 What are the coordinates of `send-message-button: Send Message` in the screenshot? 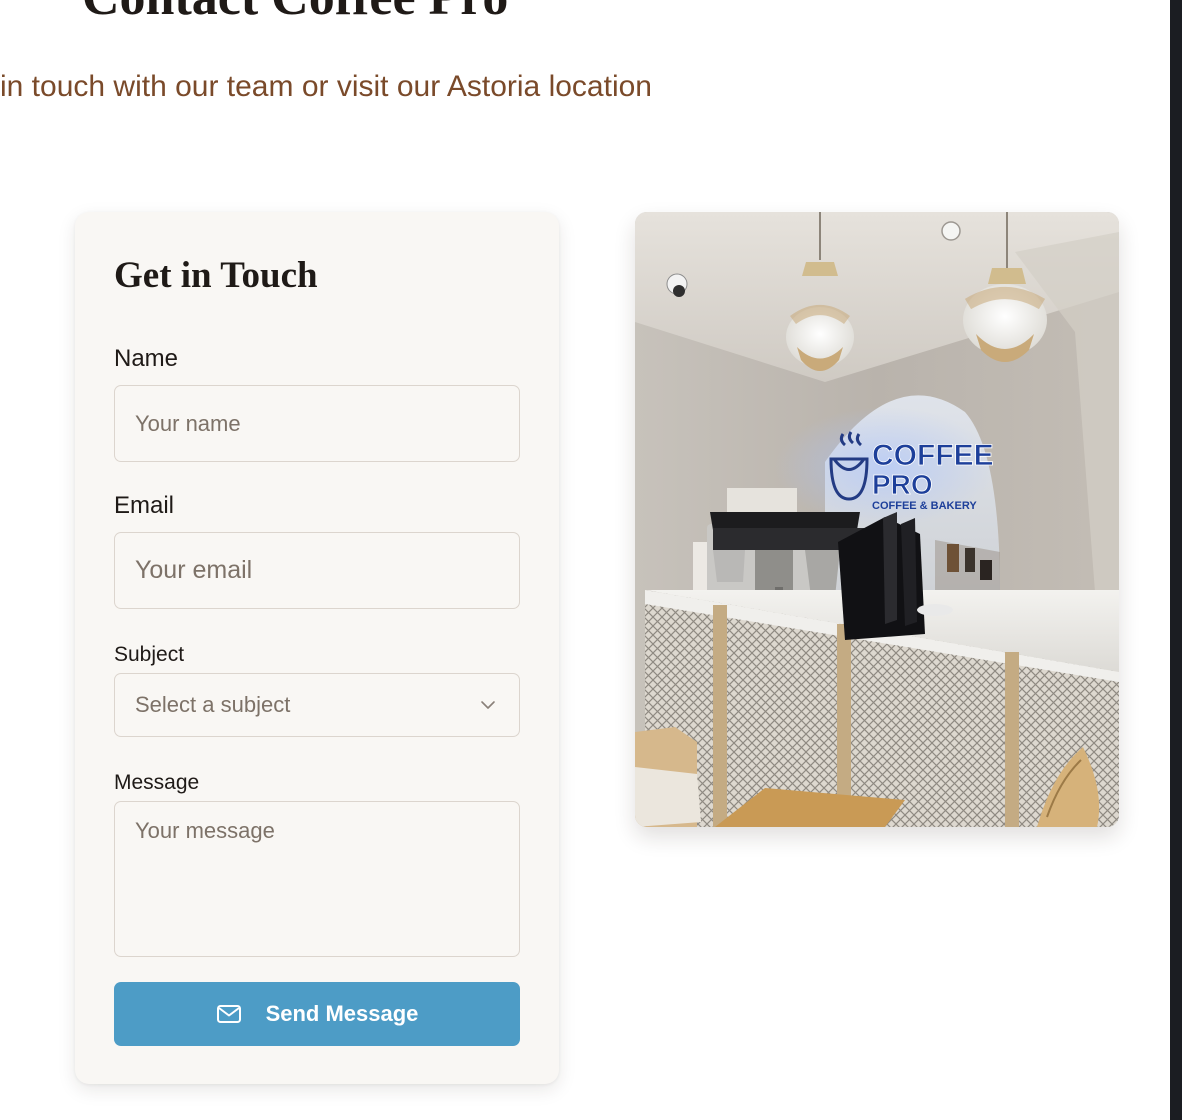 It's located at (317, 1014).